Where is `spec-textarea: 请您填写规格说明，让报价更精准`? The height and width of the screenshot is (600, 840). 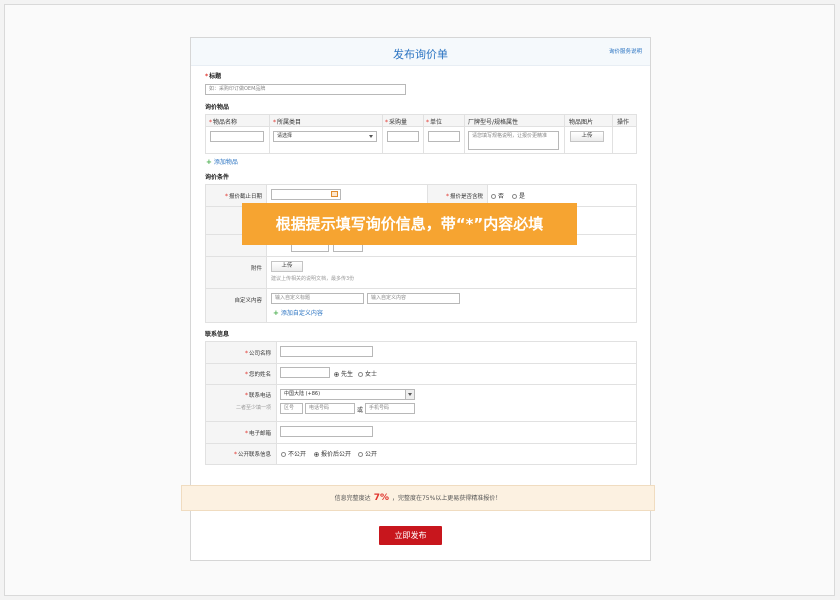
spec-textarea: 请您填写规格说明，让报价更精准 is located at coordinates (513, 140).